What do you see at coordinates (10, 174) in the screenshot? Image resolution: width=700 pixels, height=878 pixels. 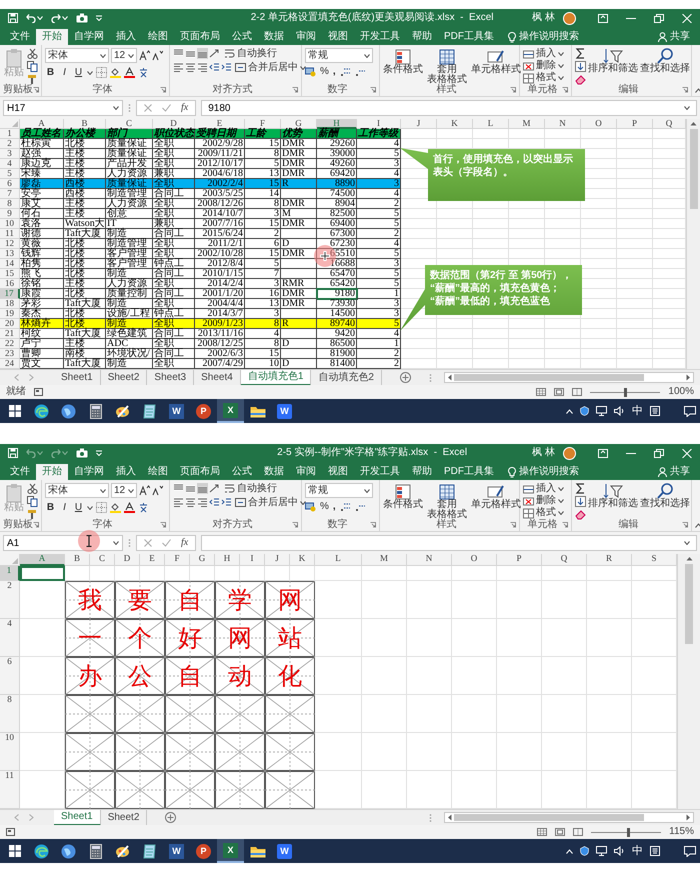 I see `row-header: 5` at bounding box center [10, 174].